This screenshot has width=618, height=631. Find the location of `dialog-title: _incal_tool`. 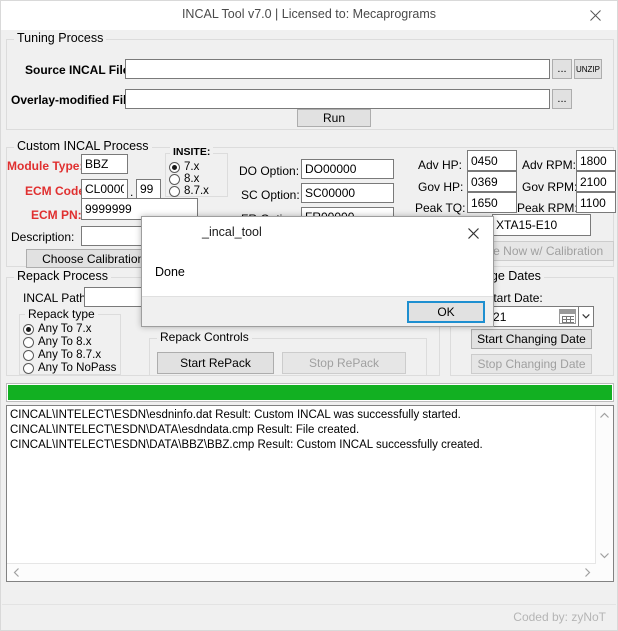

dialog-title: _incal_tool is located at coordinates (232, 232).